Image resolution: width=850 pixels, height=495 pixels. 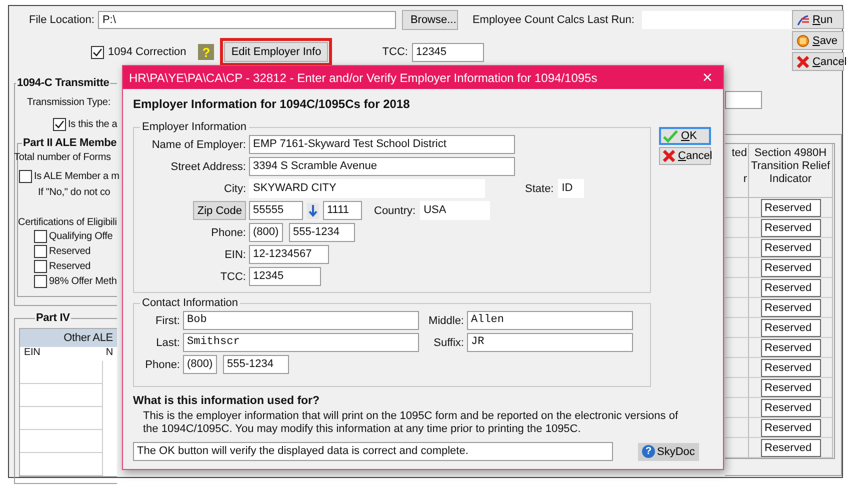 I want to click on group-title: Part II ALE Membe, so click(x=70, y=143).